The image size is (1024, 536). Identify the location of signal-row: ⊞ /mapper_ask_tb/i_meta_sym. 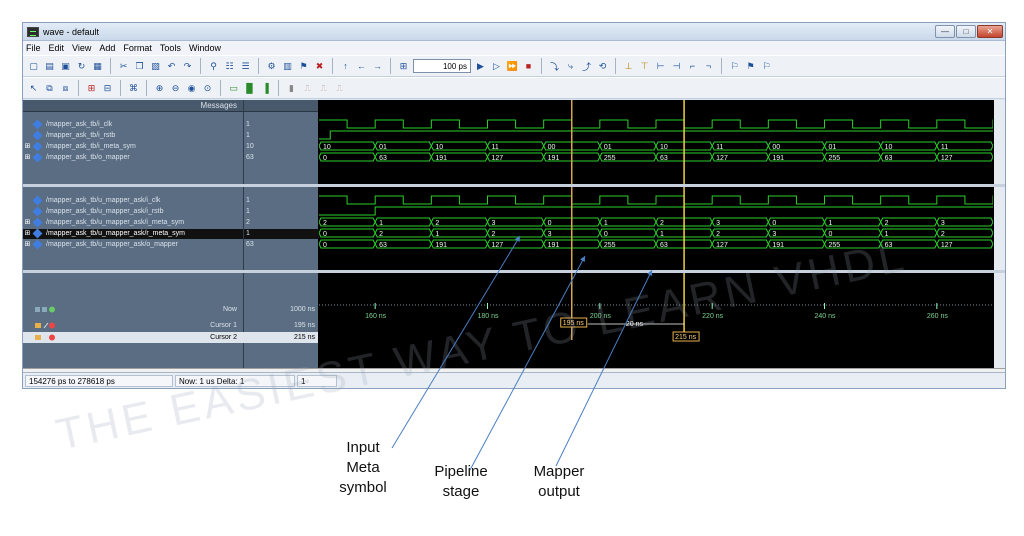
(133, 146).